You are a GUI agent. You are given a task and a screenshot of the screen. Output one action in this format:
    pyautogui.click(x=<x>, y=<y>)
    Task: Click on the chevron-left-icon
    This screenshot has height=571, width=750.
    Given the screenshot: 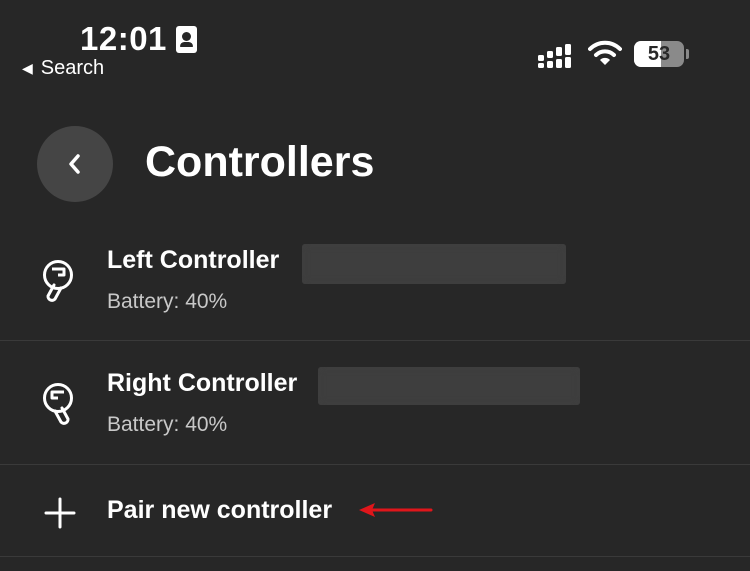 What is the action you would take?
    pyautogui.click(x=74, y=164)
    